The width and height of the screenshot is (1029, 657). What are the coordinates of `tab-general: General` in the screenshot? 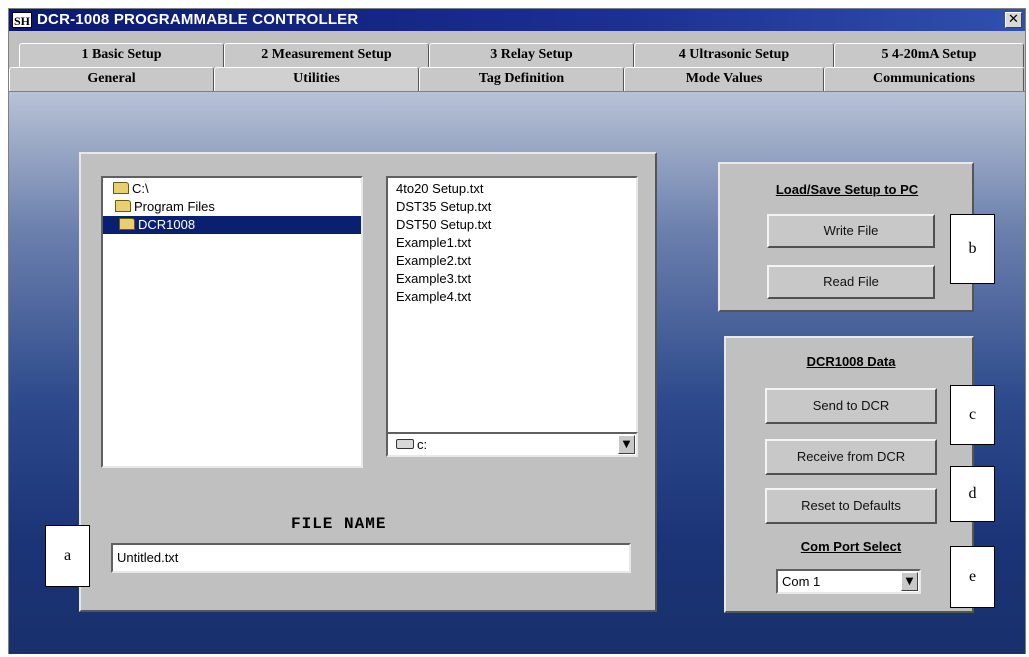 It's located at (111, 79).